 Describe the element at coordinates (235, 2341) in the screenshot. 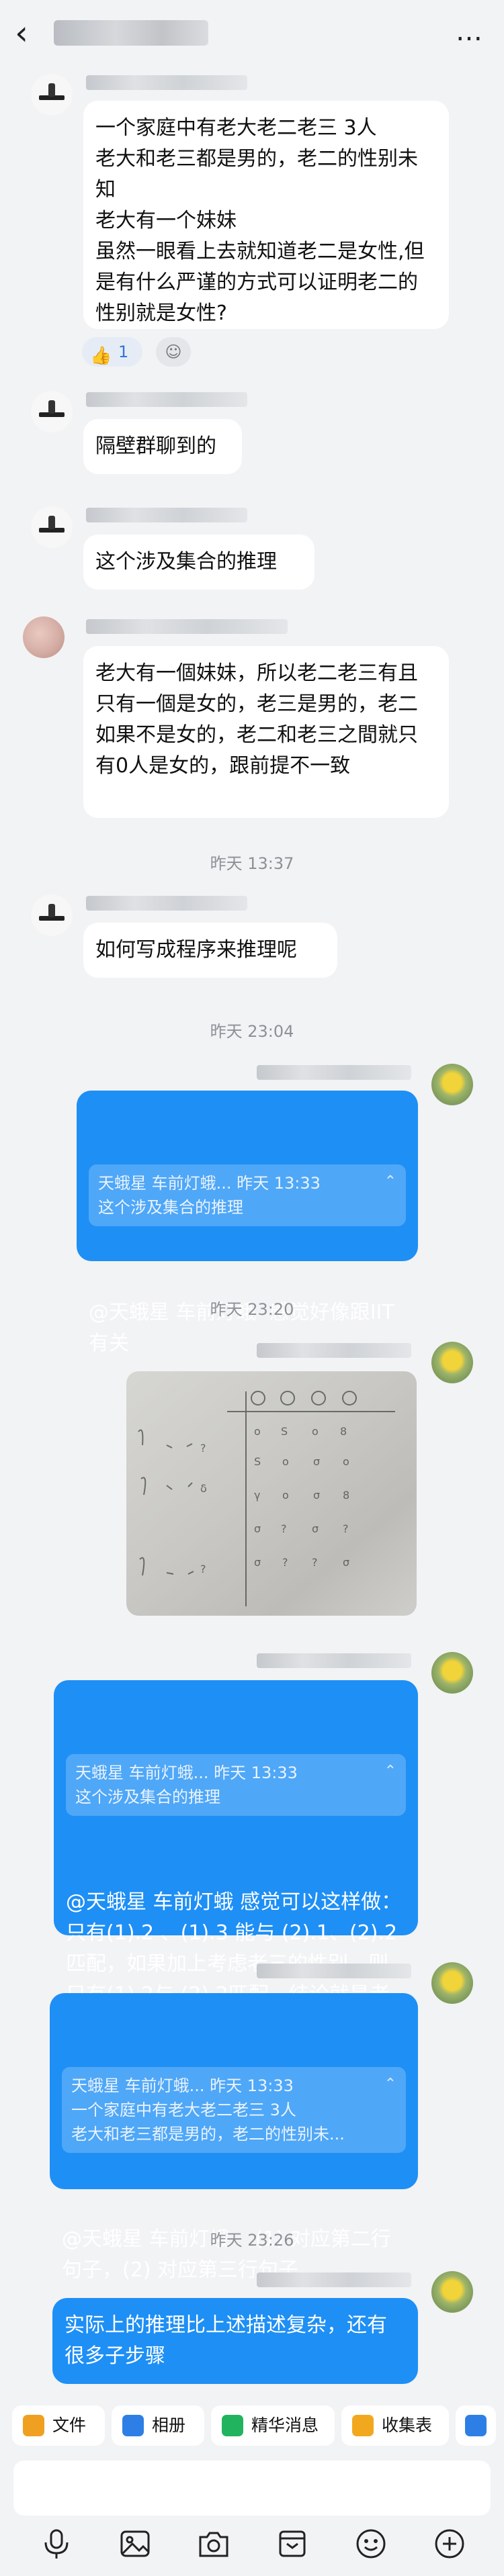

I see `message-bubble-mine: 实际上的推理比上述描述复杂，还有很多子步骤` at that location.